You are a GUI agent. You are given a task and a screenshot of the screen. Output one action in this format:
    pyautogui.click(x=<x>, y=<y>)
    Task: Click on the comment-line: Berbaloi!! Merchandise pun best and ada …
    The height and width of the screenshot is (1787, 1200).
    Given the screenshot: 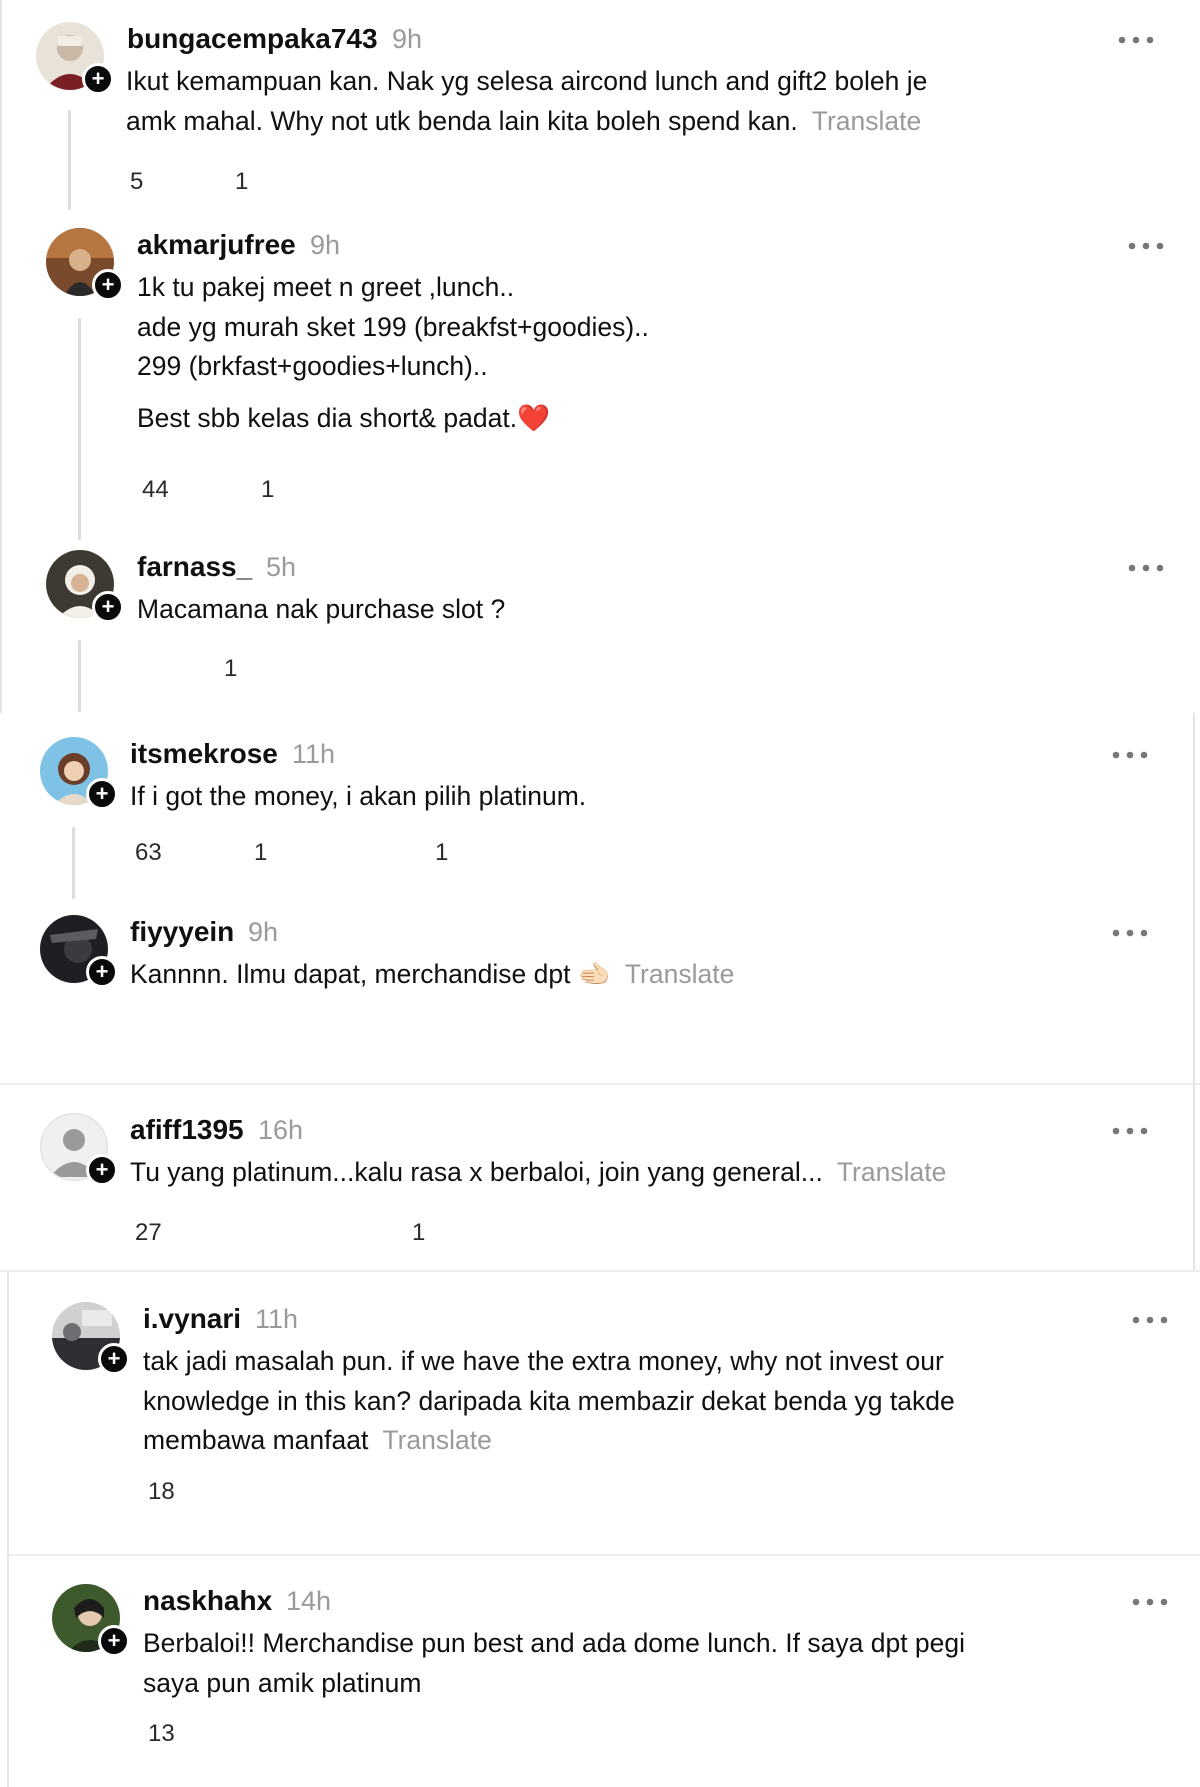 What is the action you would take?
    pyautogui.click(x=554, y=1643)
    